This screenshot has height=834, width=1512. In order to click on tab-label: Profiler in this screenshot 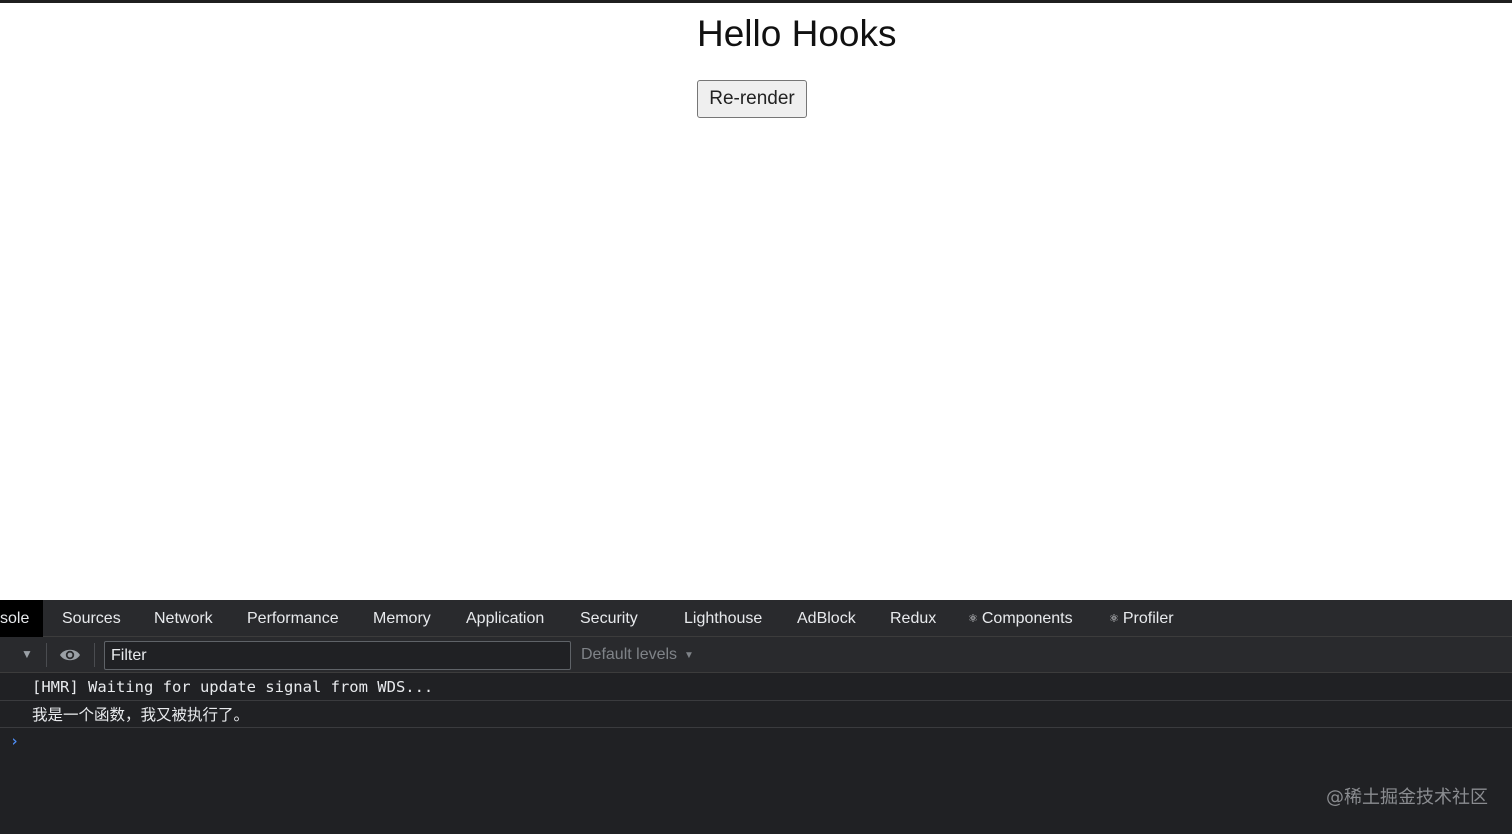, I will do `click(1148, 618)`.